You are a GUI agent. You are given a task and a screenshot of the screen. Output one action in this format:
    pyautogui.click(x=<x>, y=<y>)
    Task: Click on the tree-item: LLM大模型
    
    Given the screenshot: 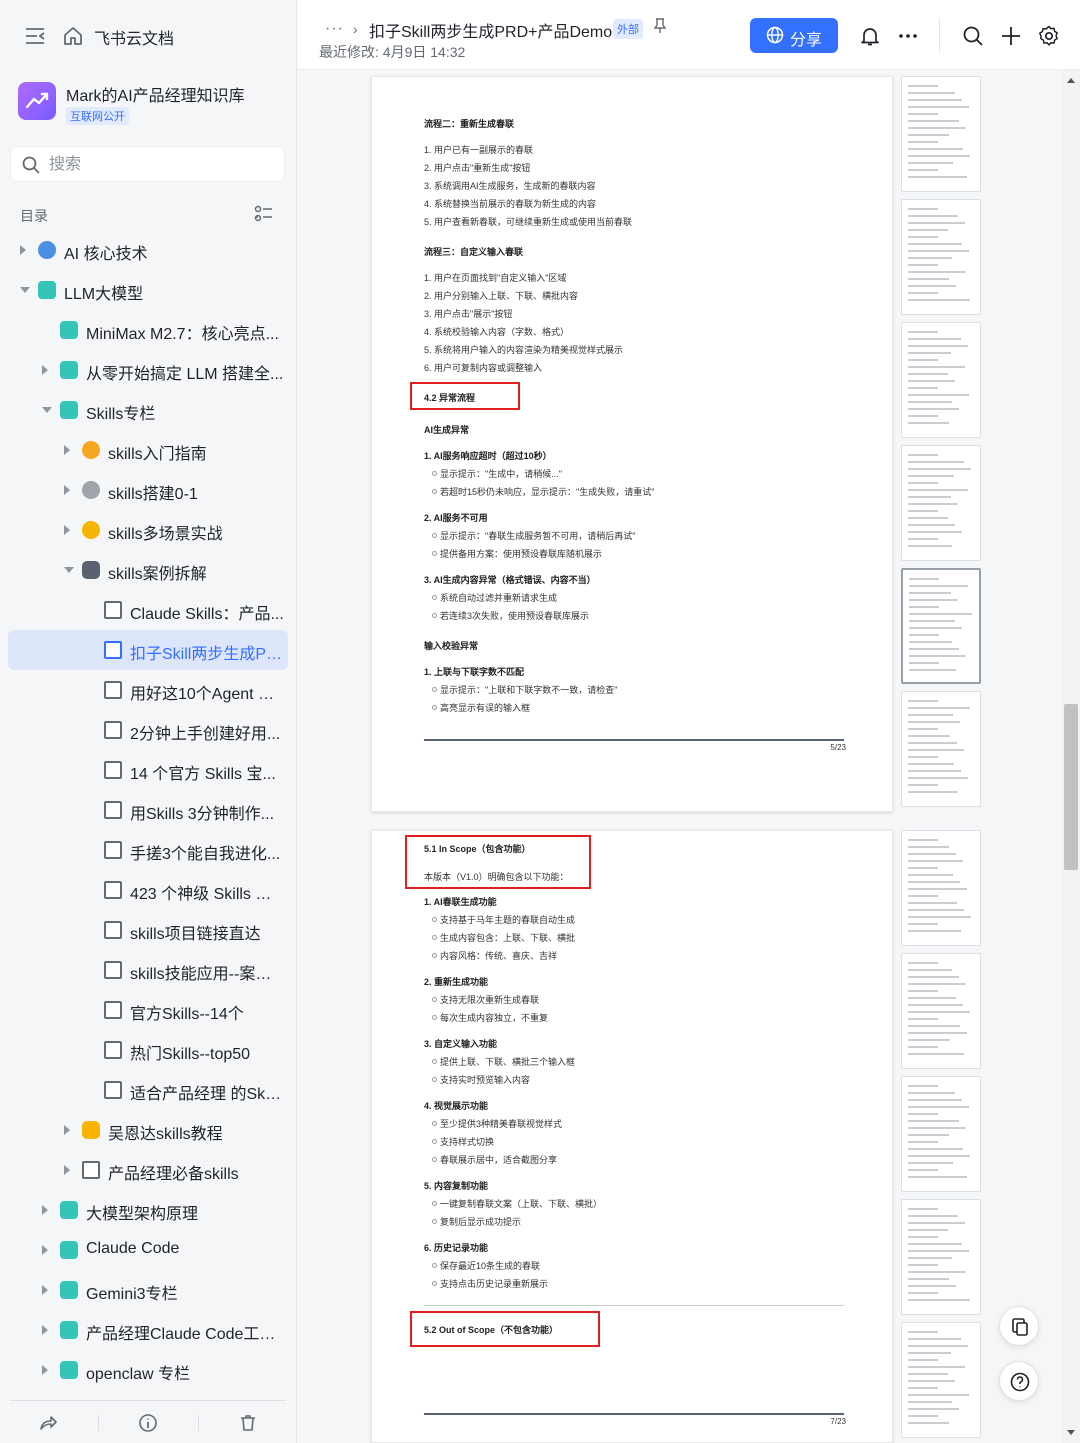 What is the action you would take?
    pyautogui.click(x=148, y=290)
    